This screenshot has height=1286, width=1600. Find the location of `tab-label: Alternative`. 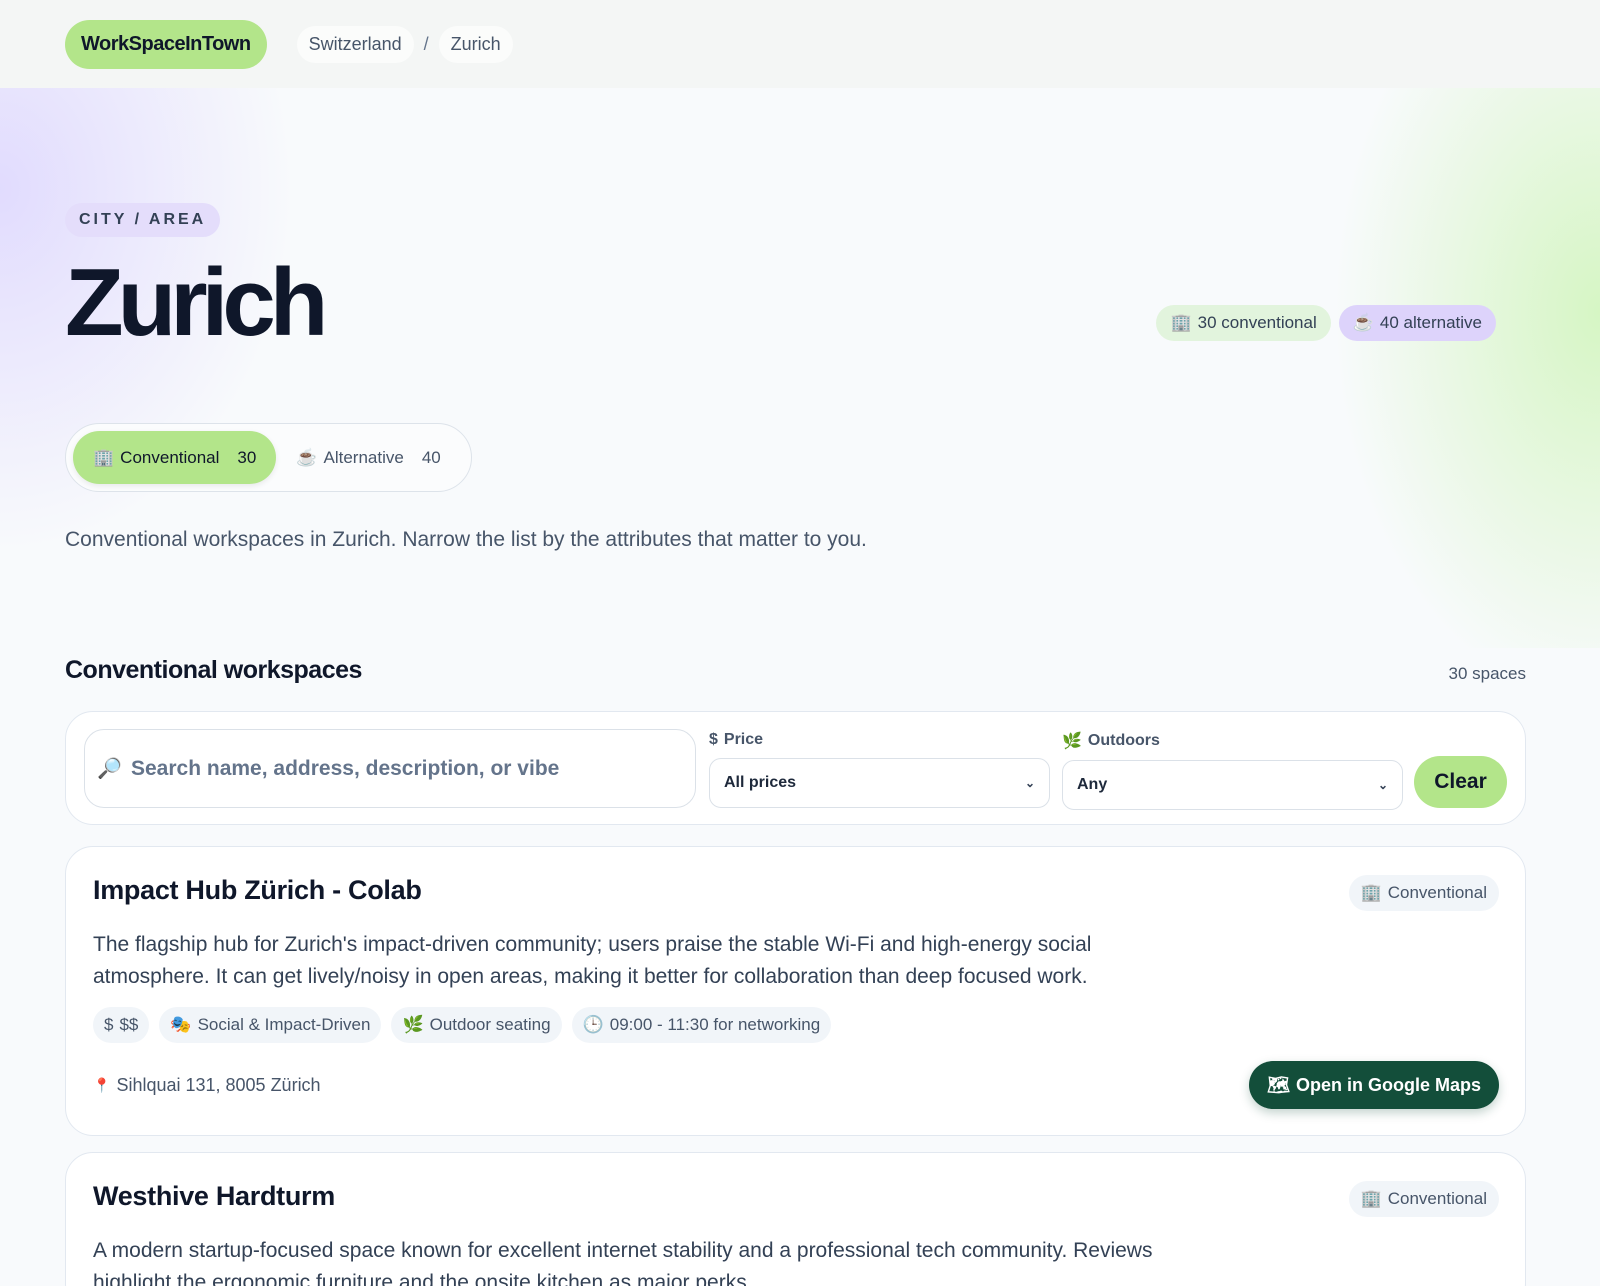

tab-label: Alternative is located at coordinates (363, 457).